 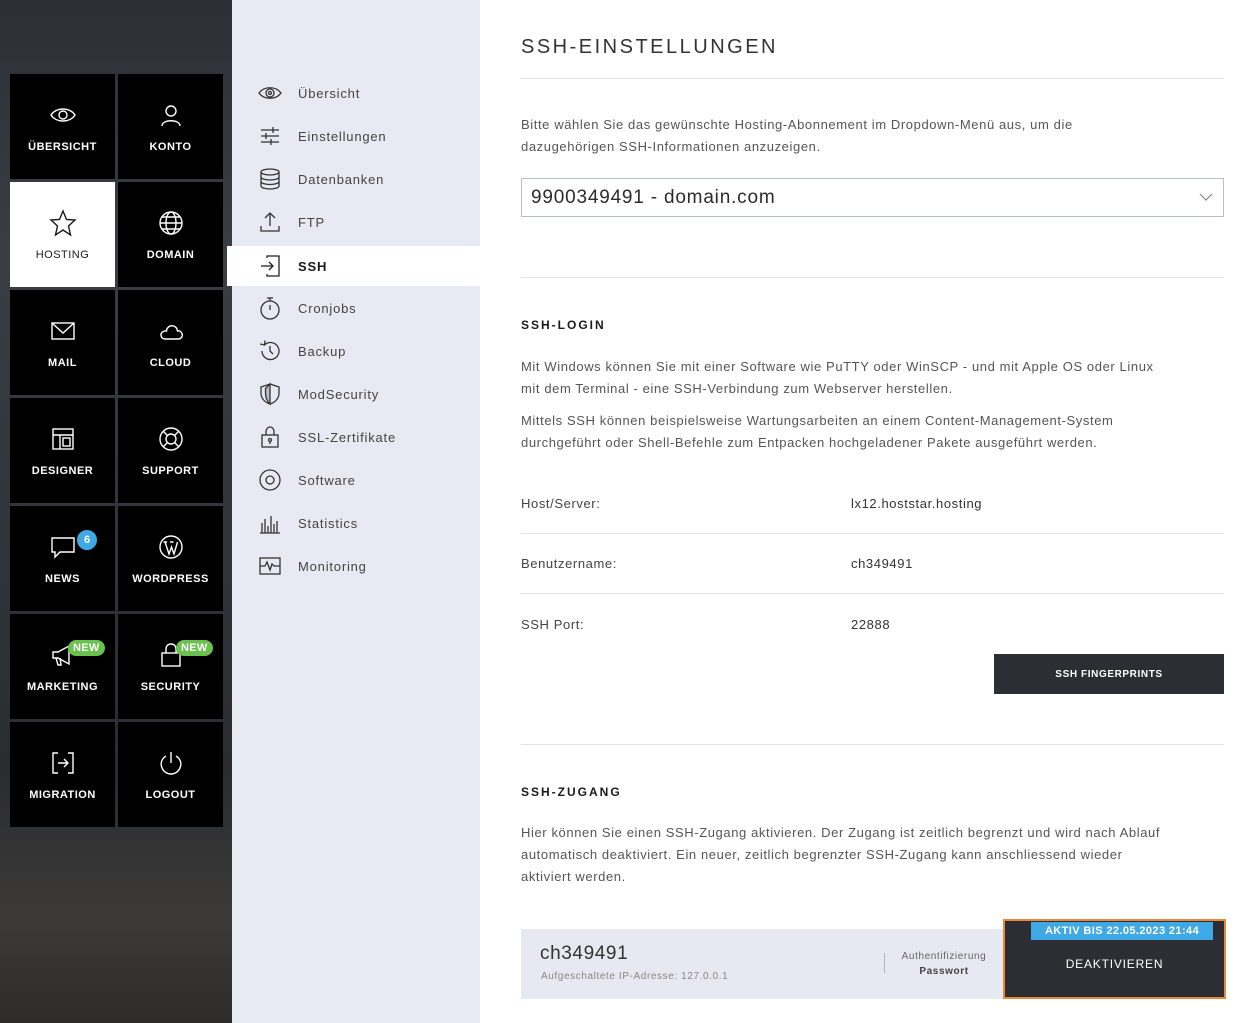 What do you see at coordinates (872, 526) in the screenshot?
I see `host-row: Host/Server: lx12.hoststar.hosting` at bounding box center [872, 526].